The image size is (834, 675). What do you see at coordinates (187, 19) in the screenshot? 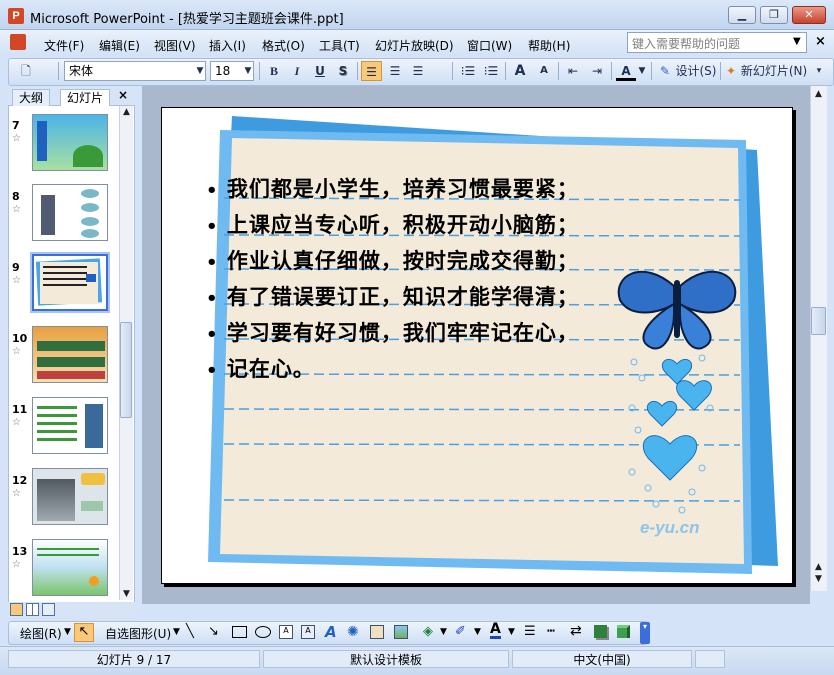
I see `window-title: Microsoft PowerPoint - [热爱学习主题班会课件.ppt]` at bounding box center [187, 19].